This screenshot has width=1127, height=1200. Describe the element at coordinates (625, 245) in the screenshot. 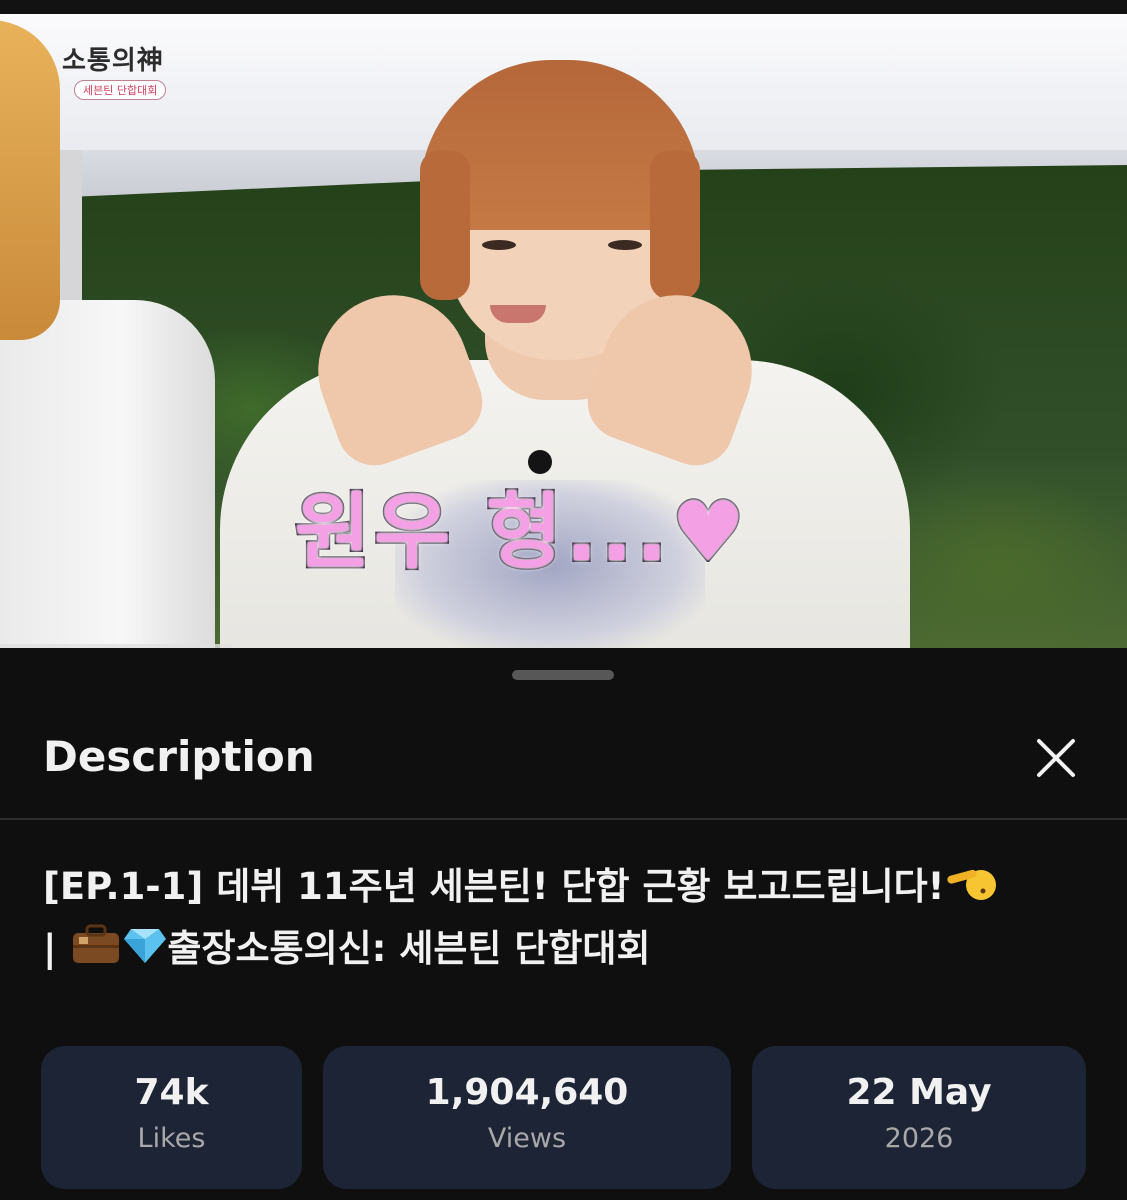

I see `eye-right` at that location.